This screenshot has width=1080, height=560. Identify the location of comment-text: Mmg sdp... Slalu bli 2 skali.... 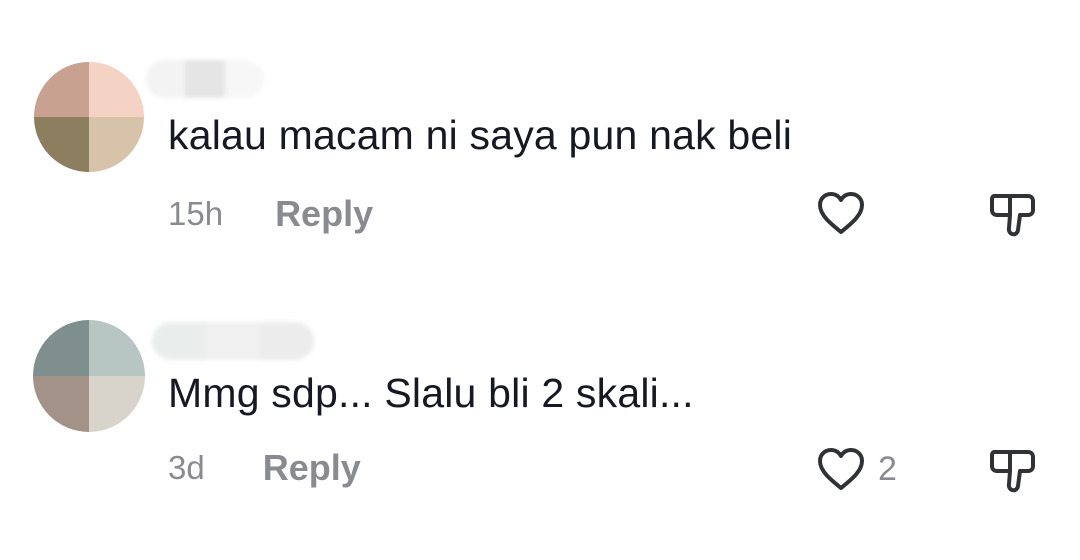
(431, 393).